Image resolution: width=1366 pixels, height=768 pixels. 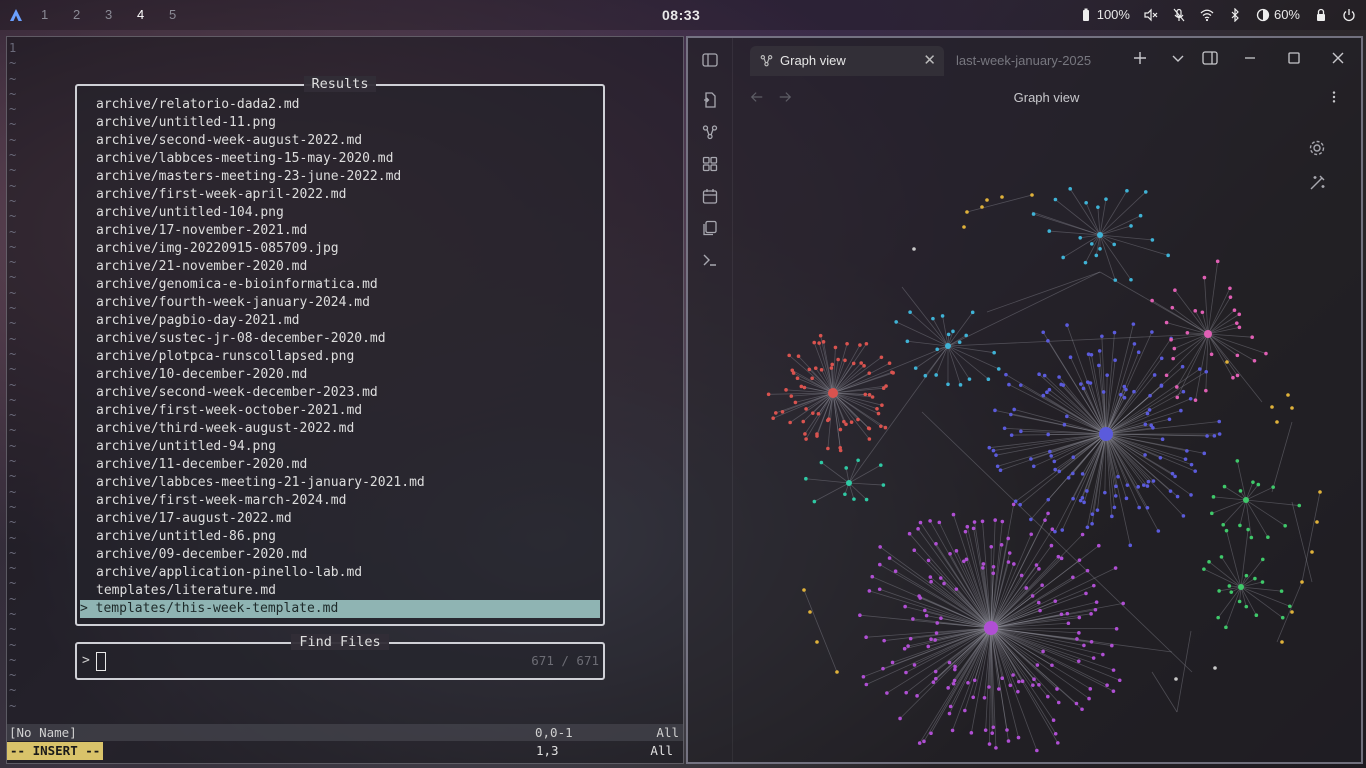 I want to click on graph-hub-node, so click(x=1208, y=334).